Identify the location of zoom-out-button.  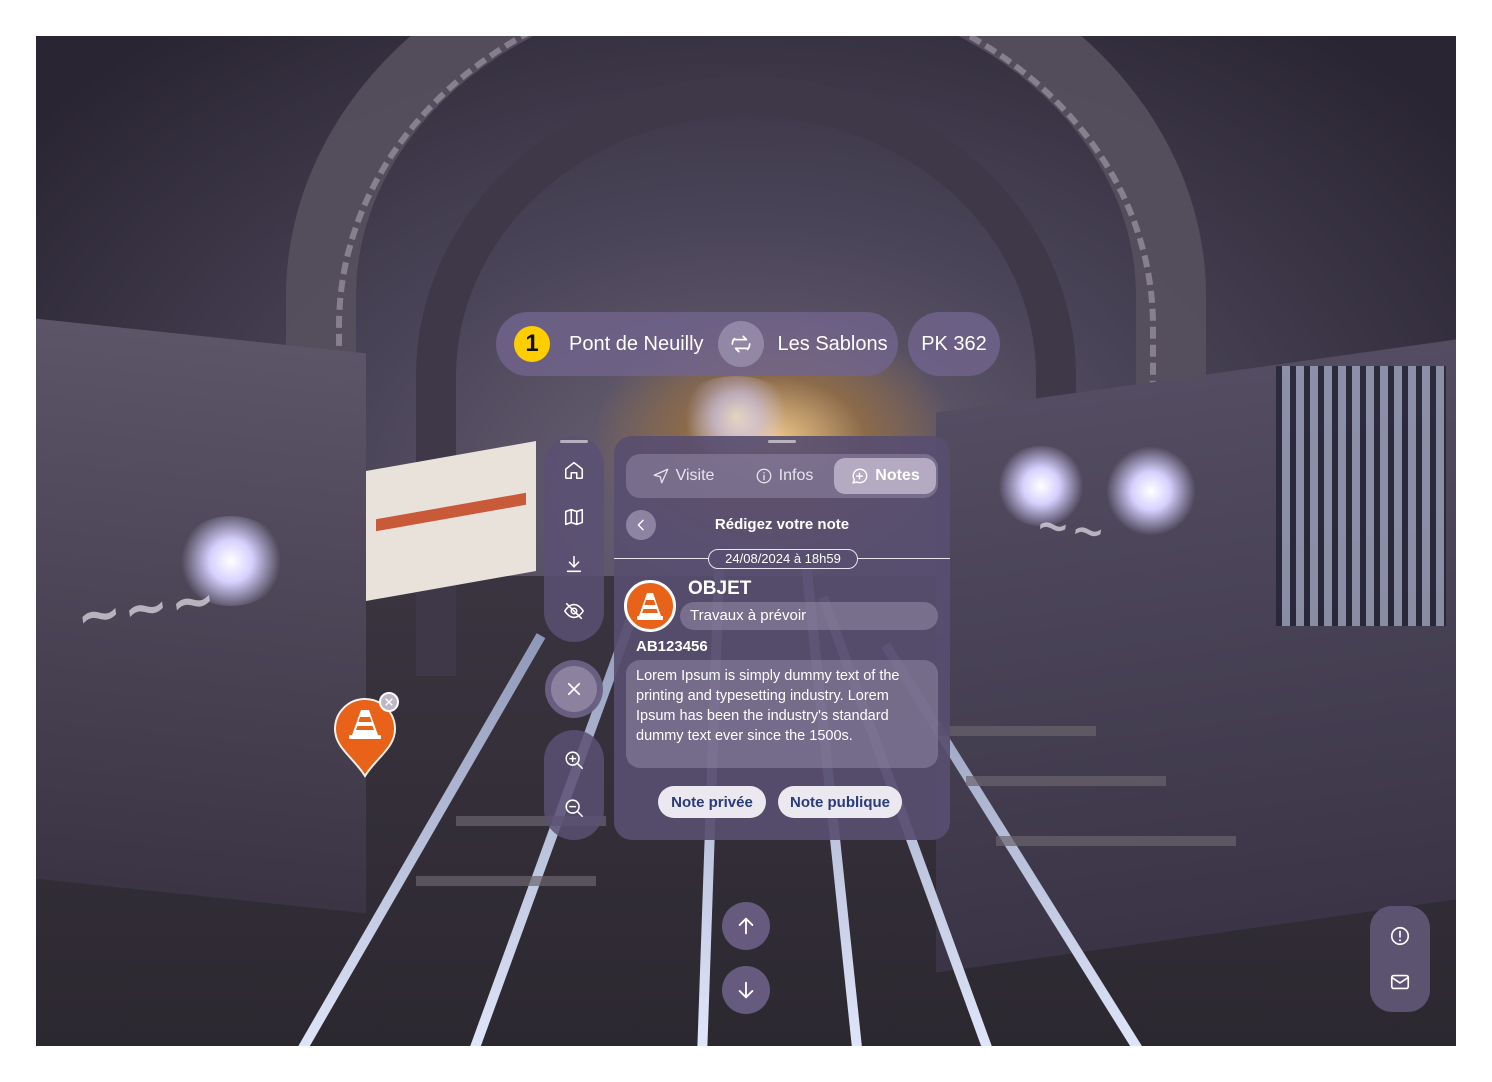
(574, 808).